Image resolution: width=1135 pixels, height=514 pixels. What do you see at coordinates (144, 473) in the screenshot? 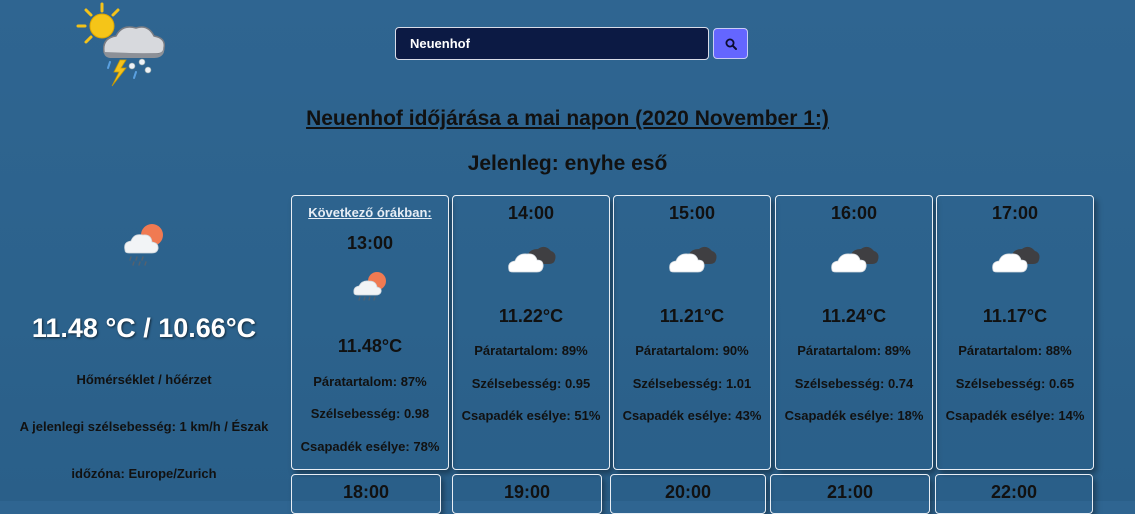
I see `timezone: időzóna: Europe/Zurich` at bounding box center [144, 473].